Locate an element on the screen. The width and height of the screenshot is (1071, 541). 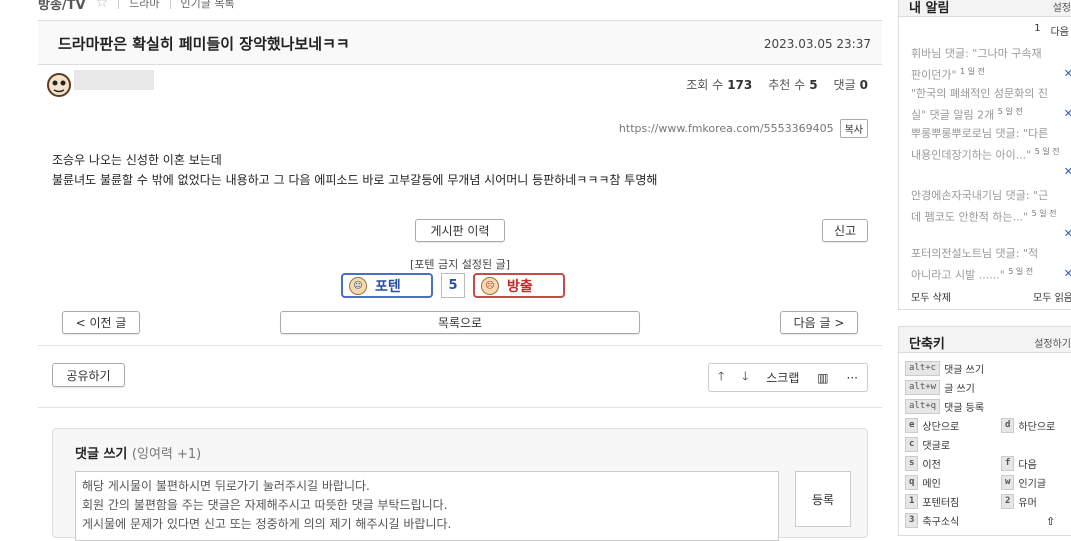
next-post-button: 다음 글 > is located at coordinates (819, 322).